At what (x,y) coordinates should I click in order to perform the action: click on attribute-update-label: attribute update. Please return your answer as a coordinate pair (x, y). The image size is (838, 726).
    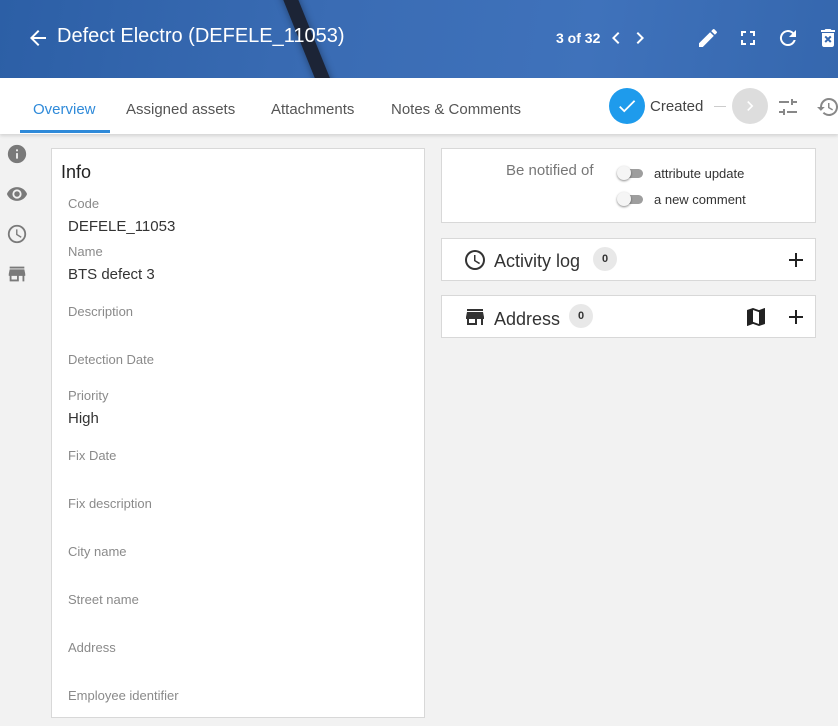
    Looking at the image, I should click on (699, 173).